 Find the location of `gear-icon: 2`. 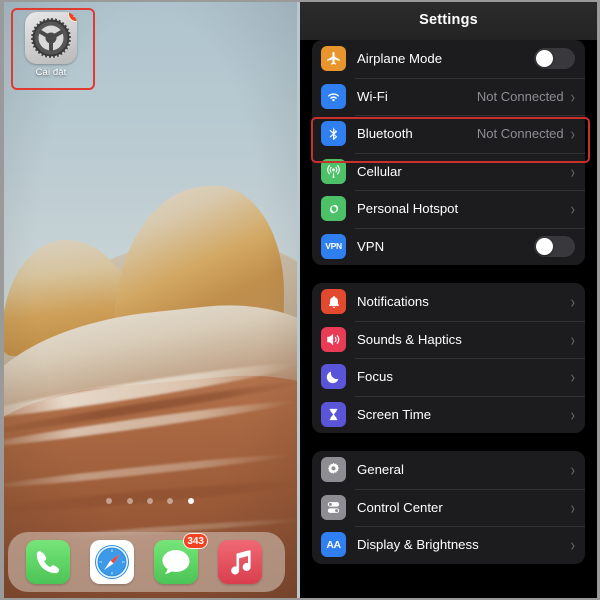

gear-icon: 2 is located at coordinates (51, 38).